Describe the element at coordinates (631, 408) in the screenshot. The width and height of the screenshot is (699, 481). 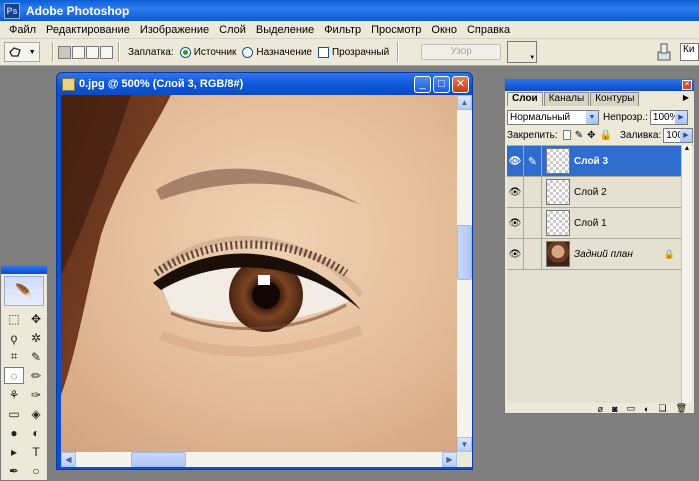
I see `new-set-icon: ▭` at that location.